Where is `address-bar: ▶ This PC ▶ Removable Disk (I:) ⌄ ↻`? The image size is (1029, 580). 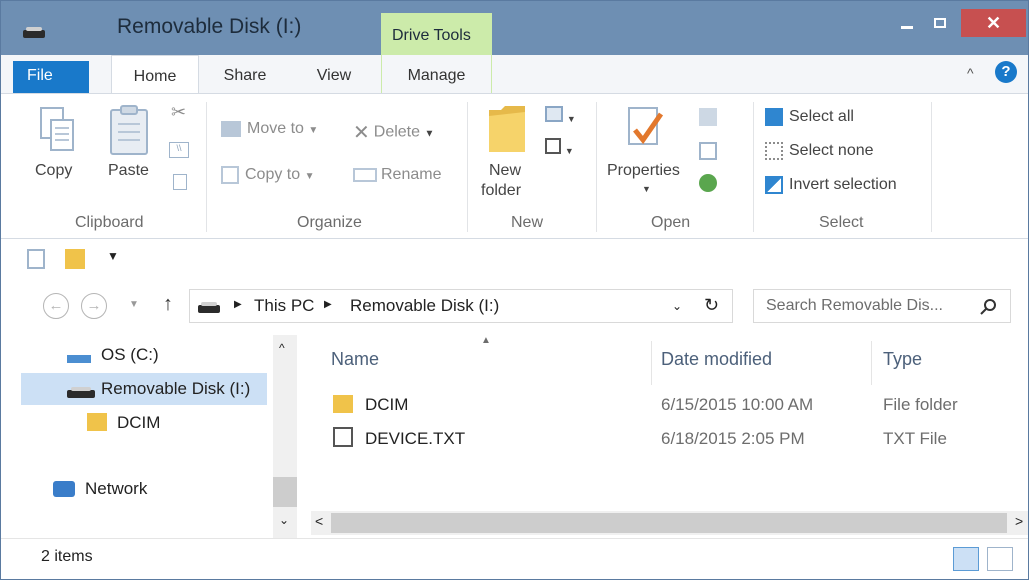 address-bar: ▶ This PC ▶ Removable Disk (I:) ⌄ ↻ is located at coordinates (461, 306).